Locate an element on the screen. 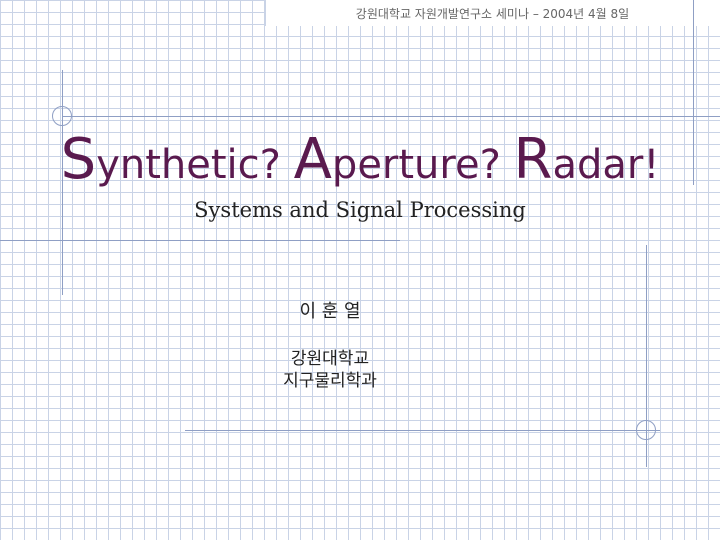  author-name: 이 훈 열 is located at coordinates (330, 311).